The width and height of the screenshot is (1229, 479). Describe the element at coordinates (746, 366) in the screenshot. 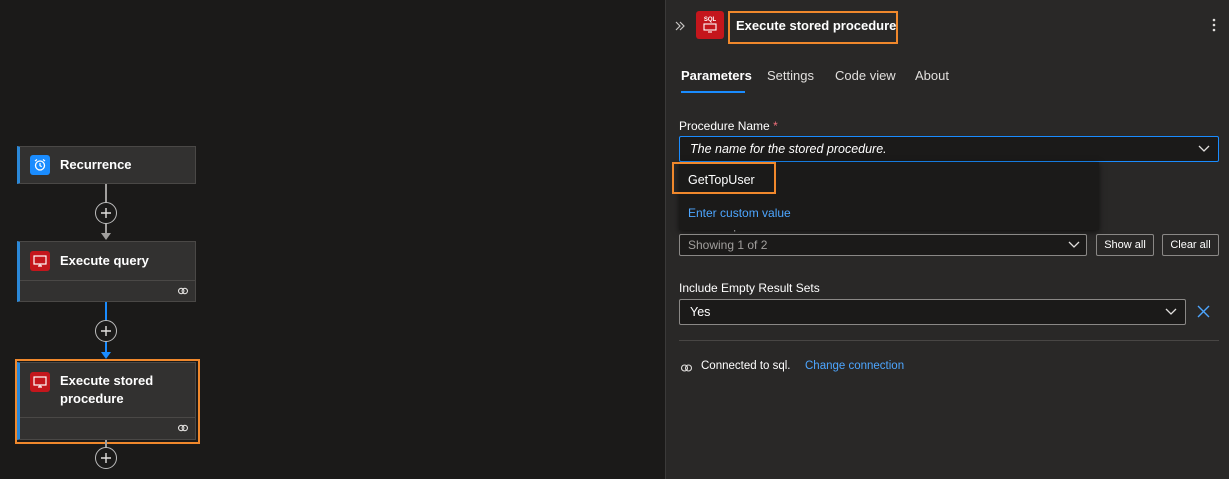

I see `connected-status: Connected to sql.` at that location.